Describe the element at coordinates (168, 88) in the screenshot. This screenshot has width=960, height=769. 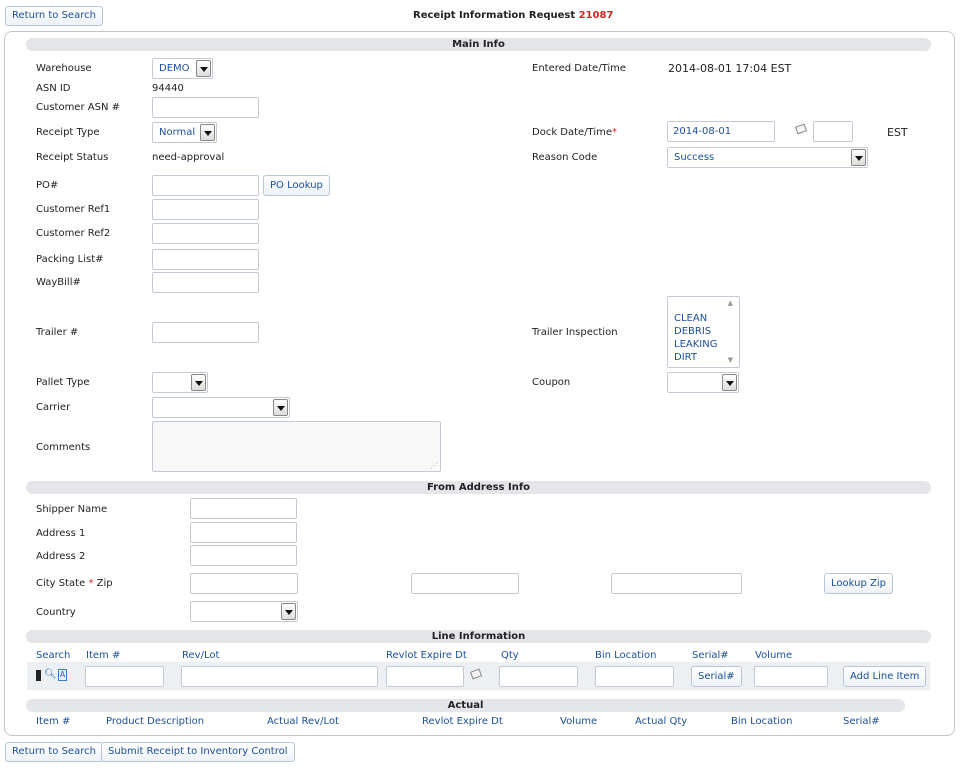
I see `asn-id-value: 94440` at that location.